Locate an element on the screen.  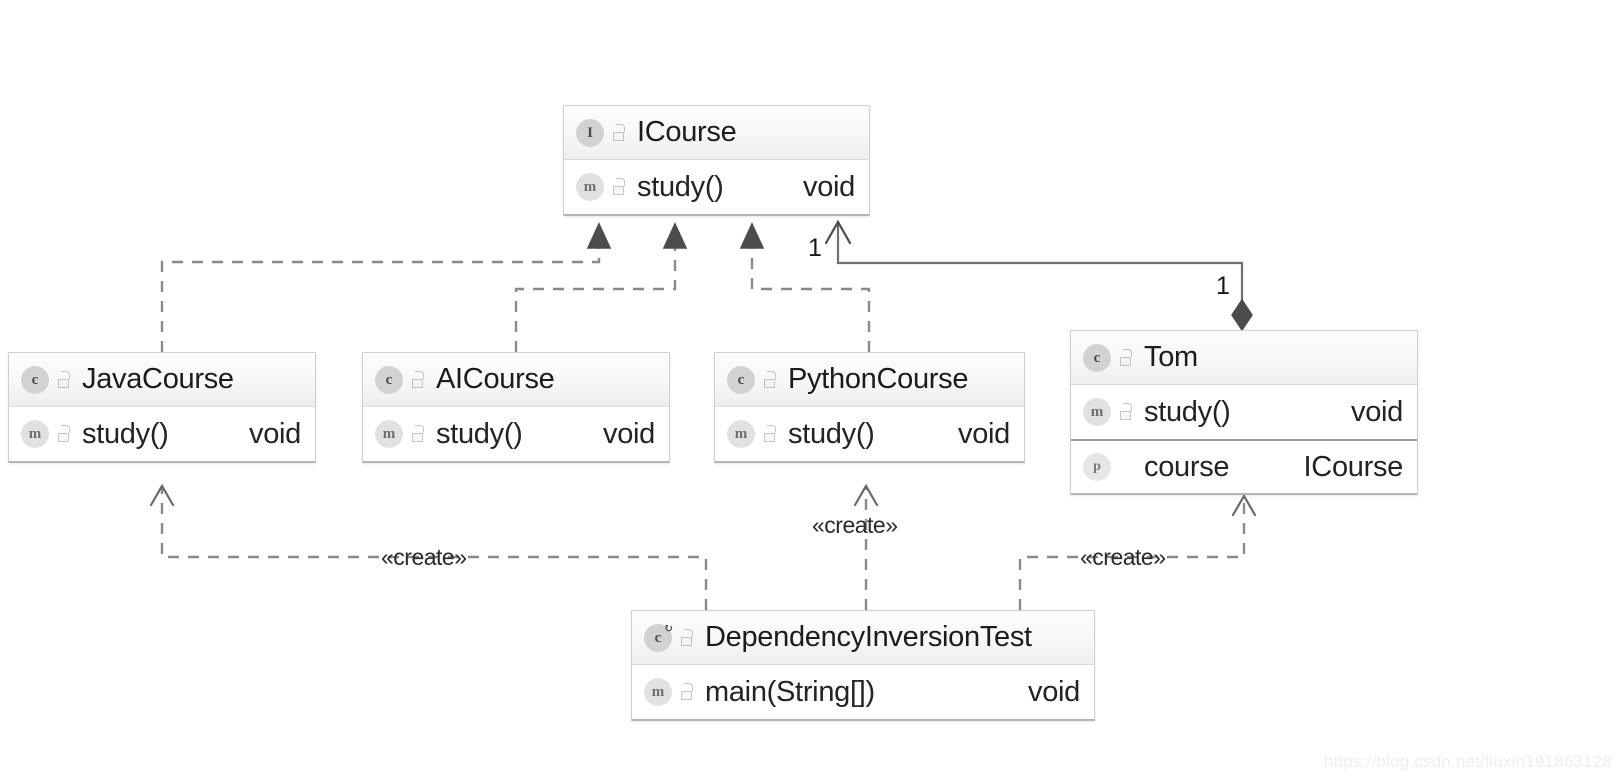
class-header-aicourse: c AICourse is located at coordinates (516, 380).